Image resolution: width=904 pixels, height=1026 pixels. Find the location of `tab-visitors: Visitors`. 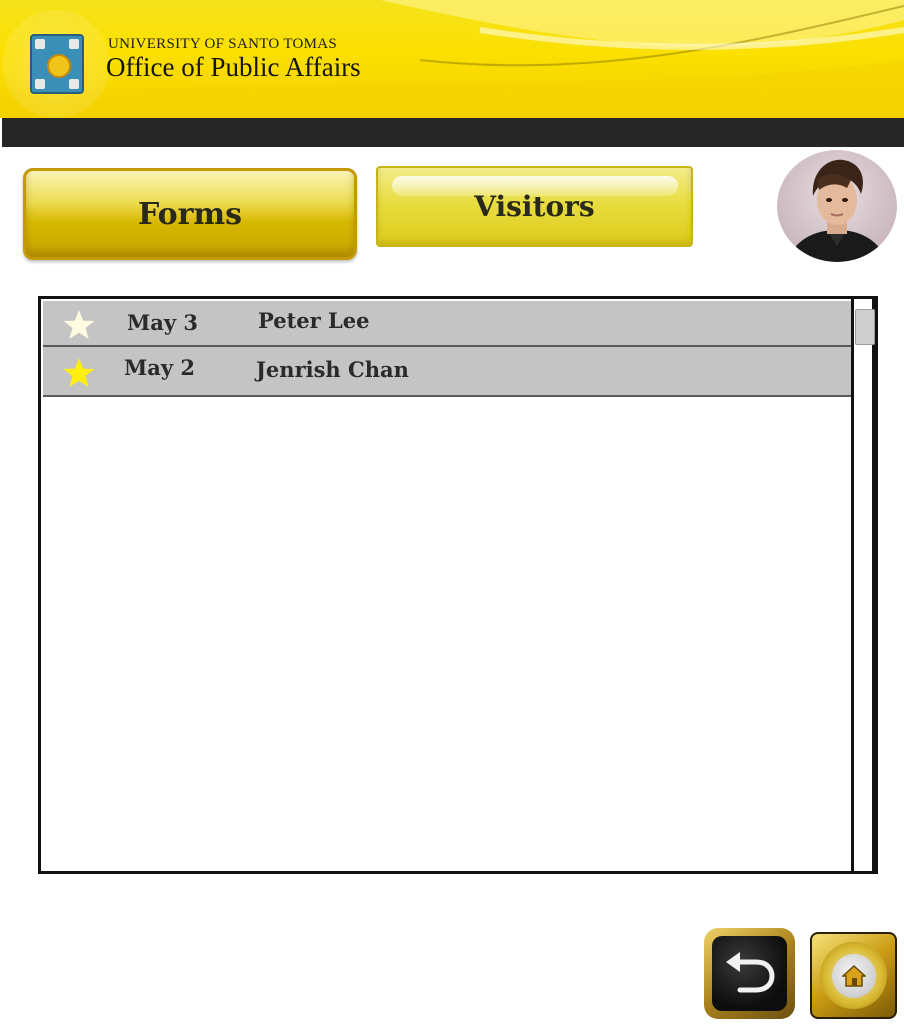

tab-visitors: Visitors is located at coordinates (534, 206).